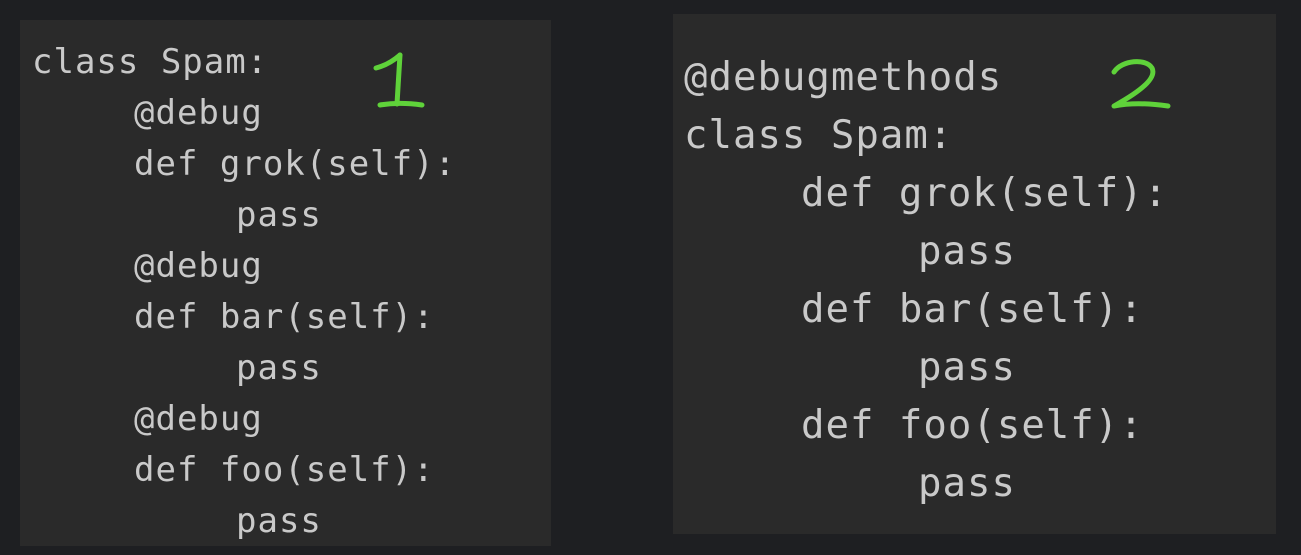 The width and height of the screenshot is (1301, 555). I want to click on handwritten-one-icon, so click(399, 80).